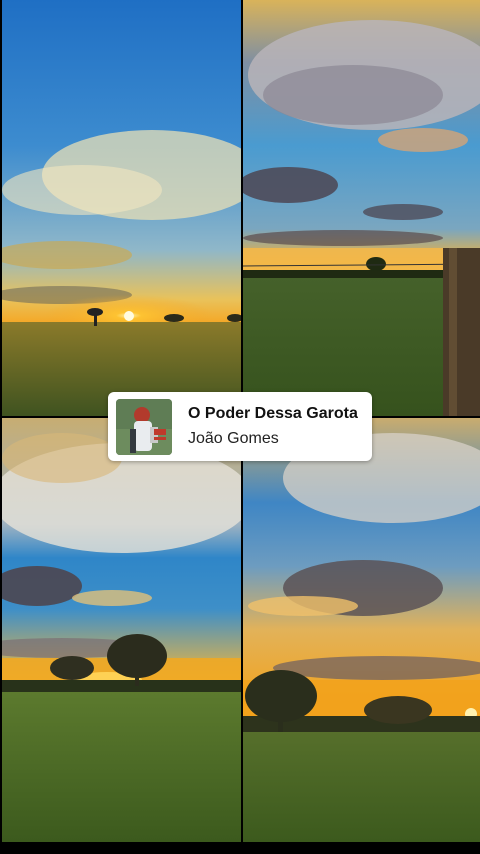  I want to click on song-title: O Poder Dessa Garota, so click(273, 413).